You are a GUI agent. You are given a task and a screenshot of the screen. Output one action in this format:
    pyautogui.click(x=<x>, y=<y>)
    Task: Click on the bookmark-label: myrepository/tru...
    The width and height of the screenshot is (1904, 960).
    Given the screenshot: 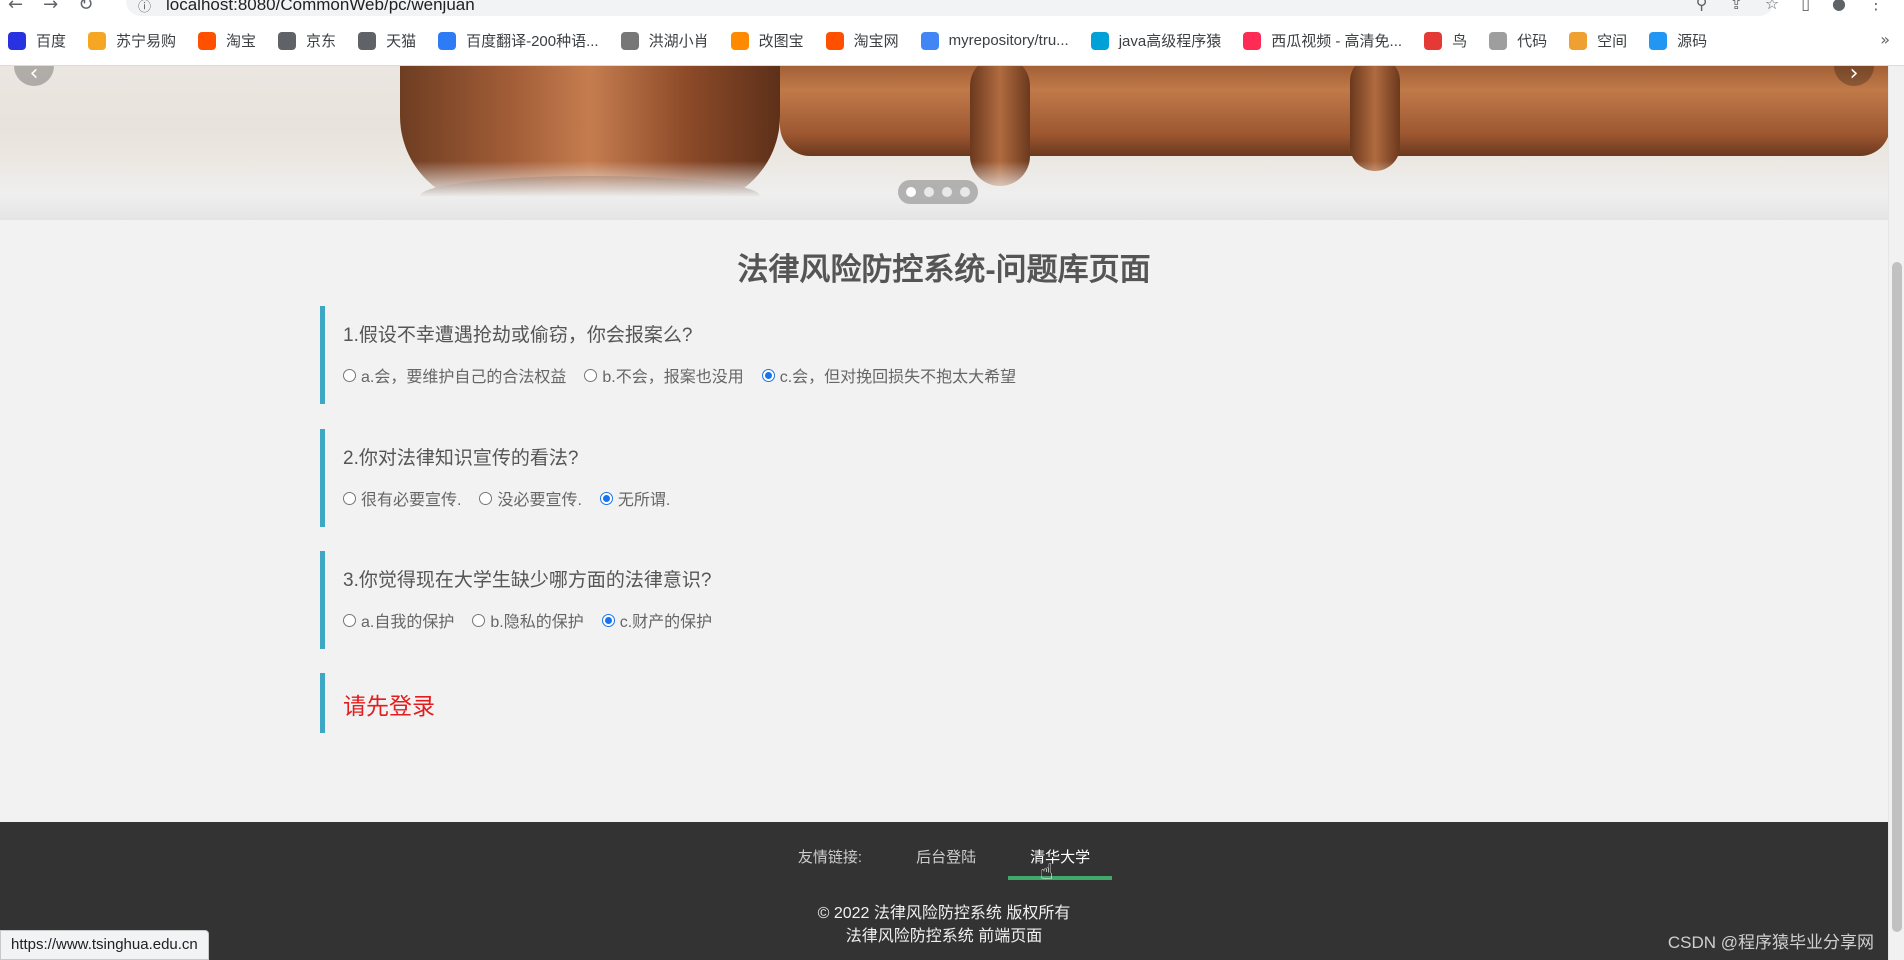 What is the action you would take?
    pyautogui.click(x=1008, y=40)
    